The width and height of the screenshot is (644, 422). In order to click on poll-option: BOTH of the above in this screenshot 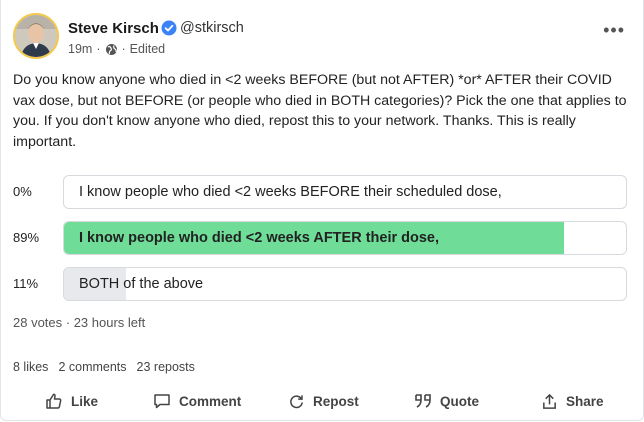, I will do `click(345, 284)`.